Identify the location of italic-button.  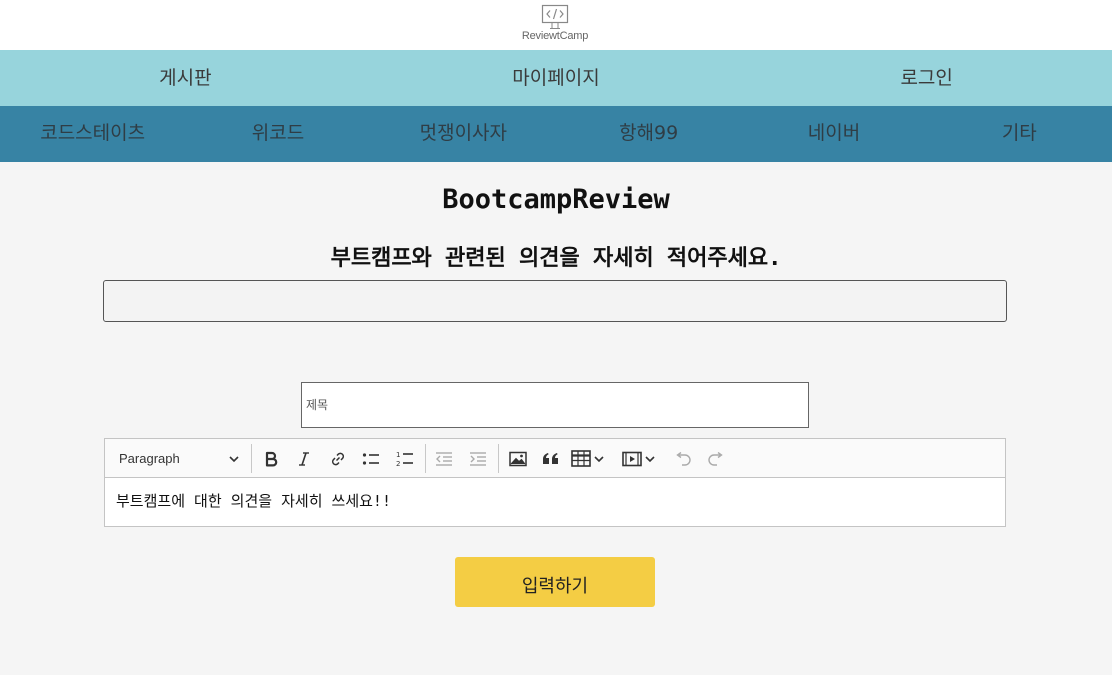
(304, 458).